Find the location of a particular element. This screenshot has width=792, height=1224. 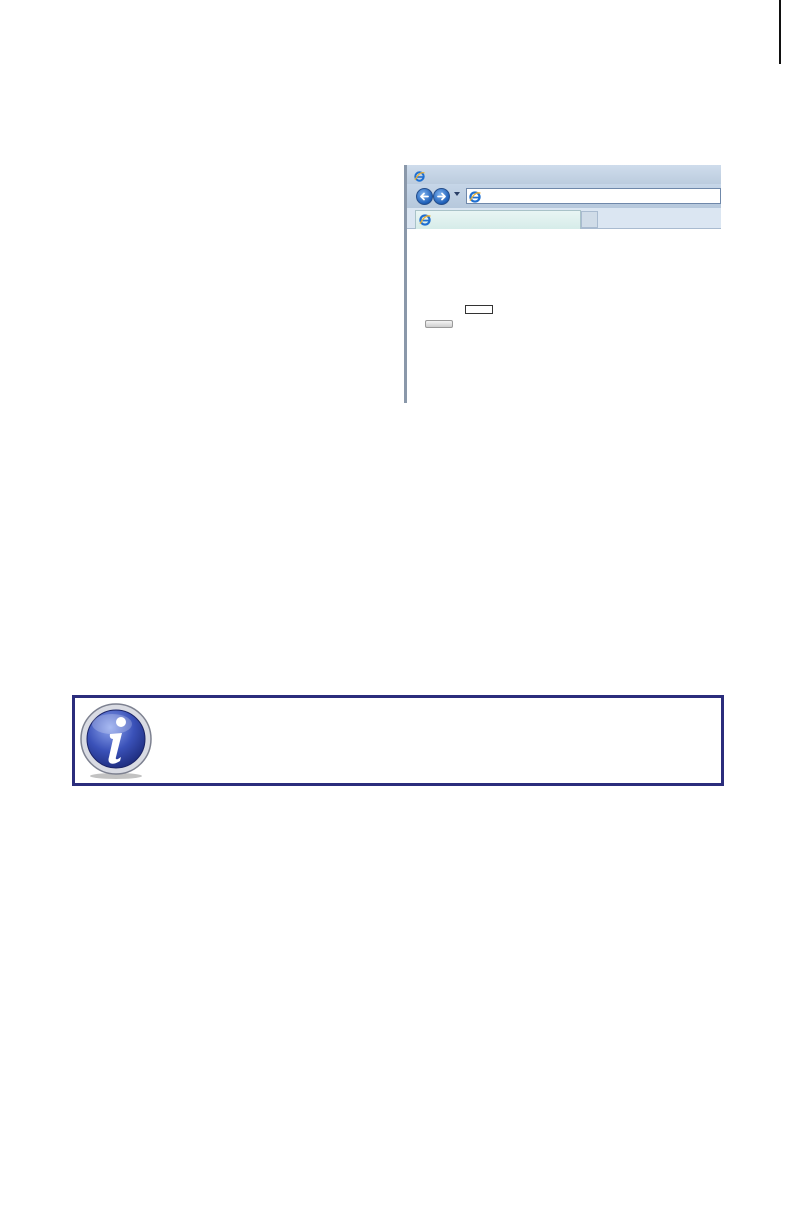

browser-window-screenshot is located at coordinates (562, 284).